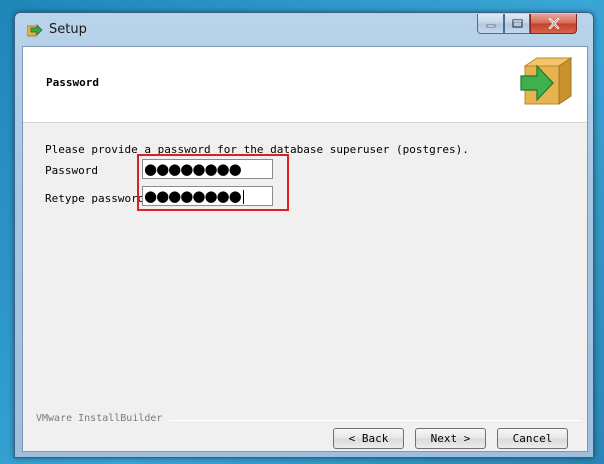 The image size is (604, 464). I want to click on password-field: ●●●●●●●●, so click(207, 169).